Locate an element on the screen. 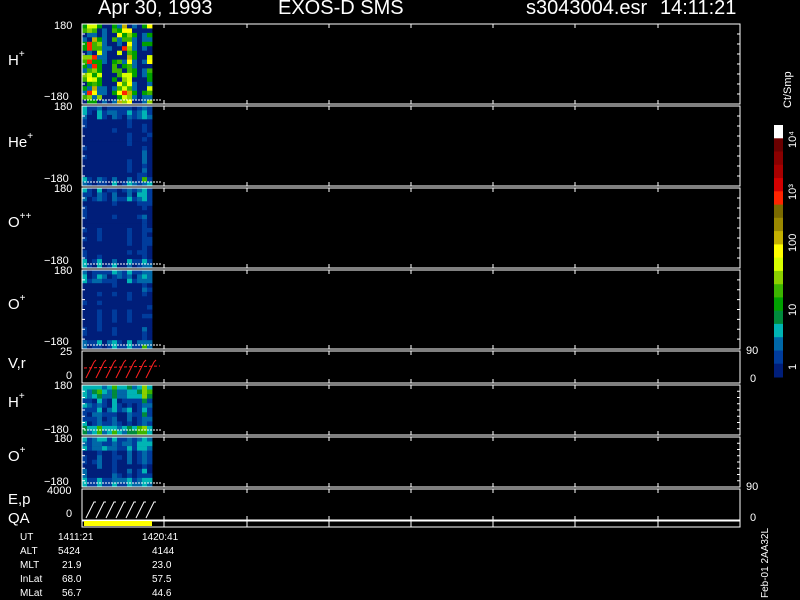  footer-alt-label: ALT is located at coordinates (29, 551).